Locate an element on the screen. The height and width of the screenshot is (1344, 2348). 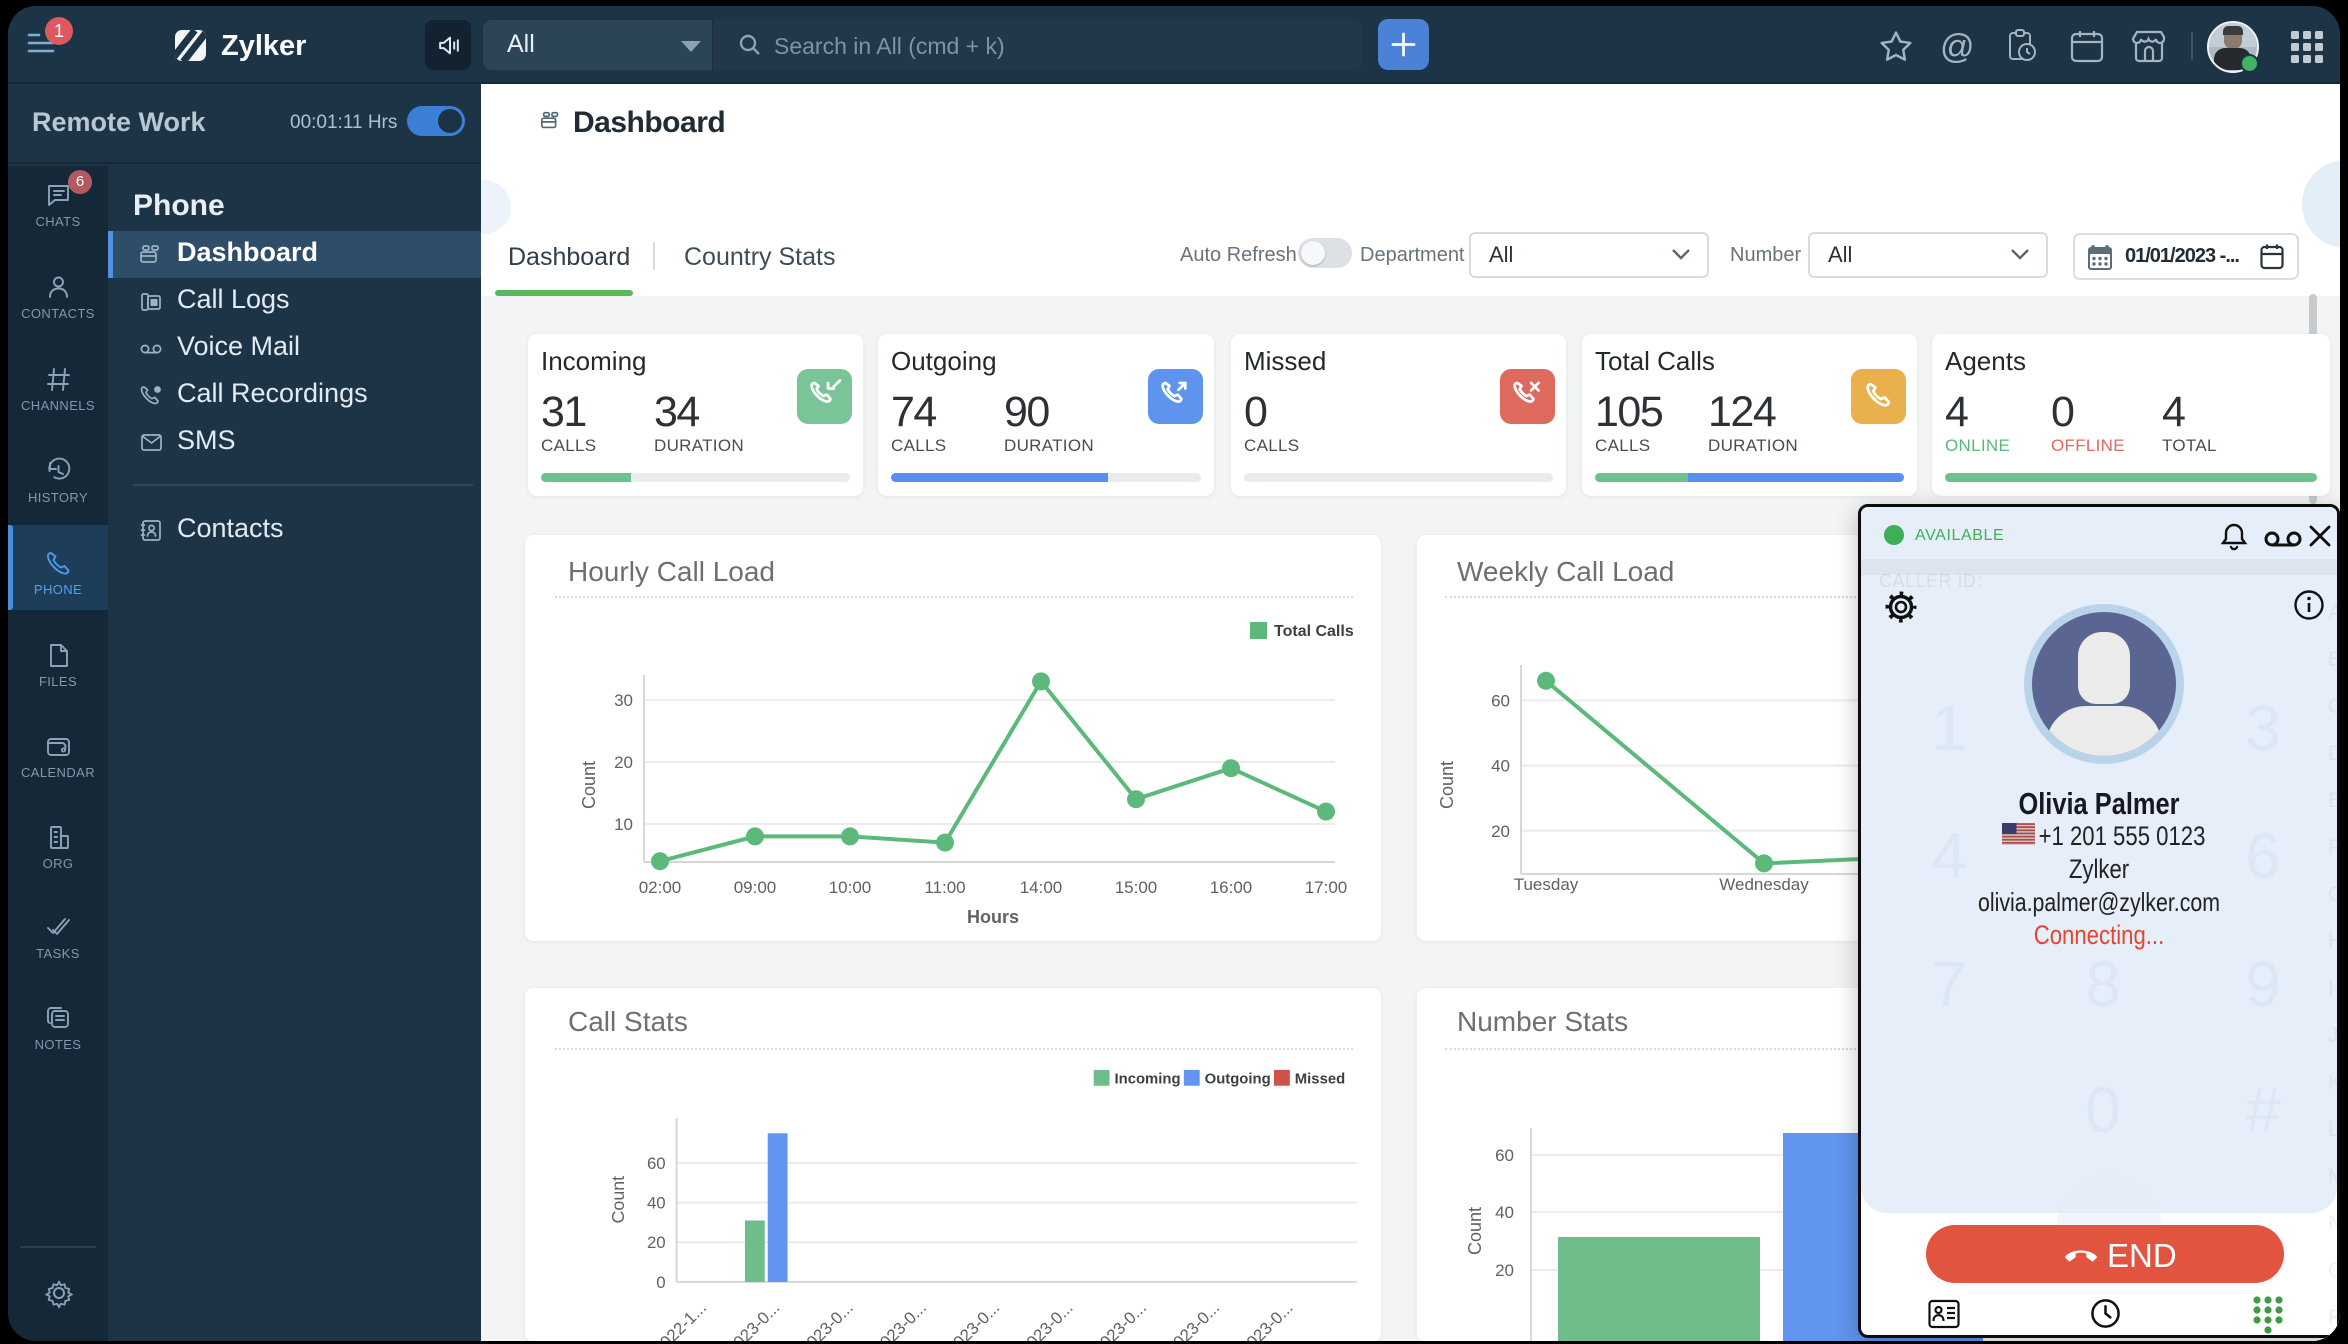
svg-text: Total Calls is located at coordinates (1314, 631).